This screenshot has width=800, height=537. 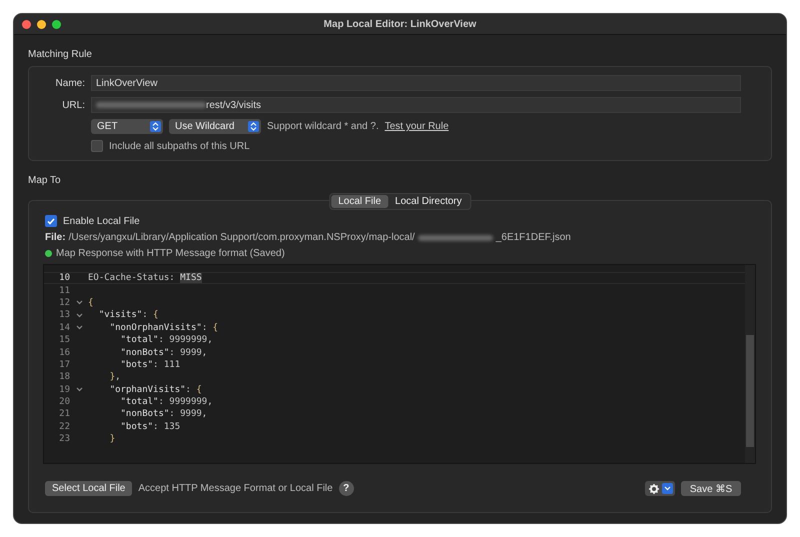 I want to click on code-line: EO-Cache-Status: MISS, so click(x=145, y=278).